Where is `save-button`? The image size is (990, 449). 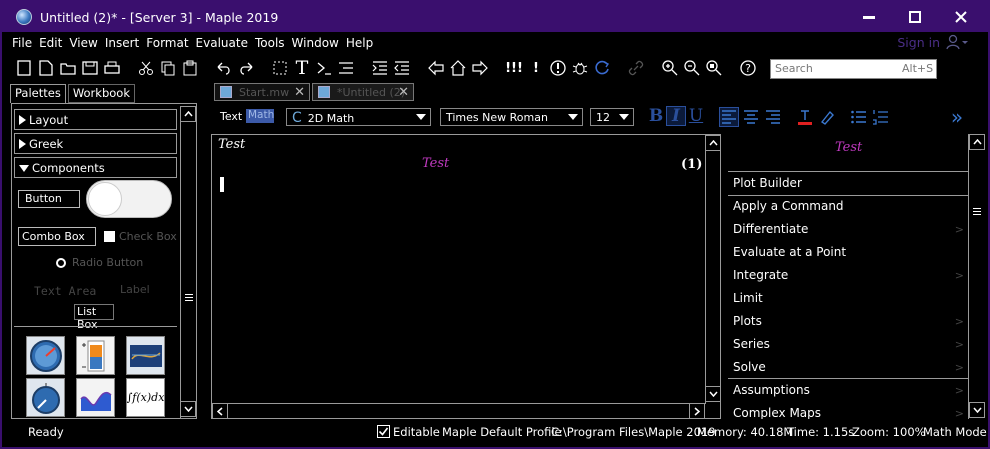 save-button is located at coordinates (90, 68).